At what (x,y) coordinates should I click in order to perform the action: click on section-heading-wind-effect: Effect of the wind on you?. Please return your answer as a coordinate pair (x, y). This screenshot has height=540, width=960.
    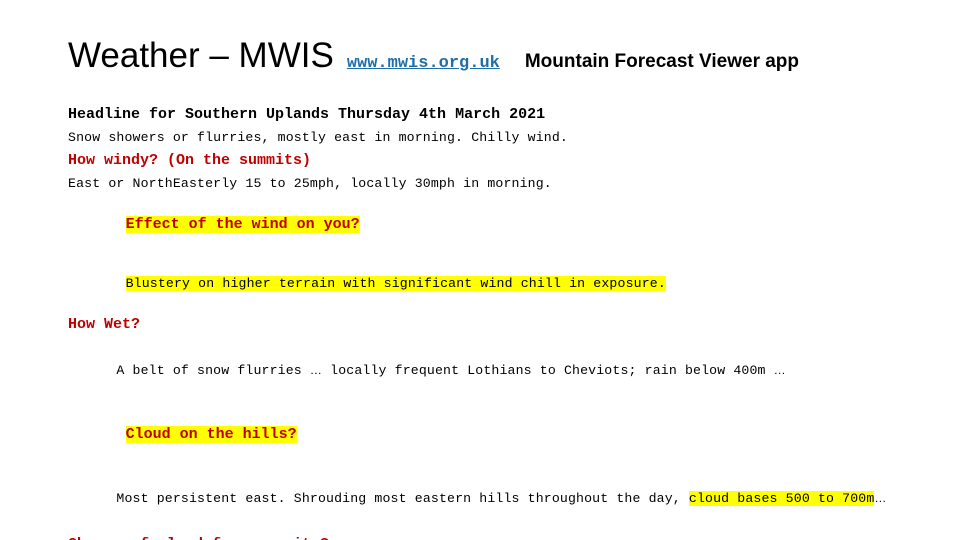
    Looking at the image, I should click on (242, 224).